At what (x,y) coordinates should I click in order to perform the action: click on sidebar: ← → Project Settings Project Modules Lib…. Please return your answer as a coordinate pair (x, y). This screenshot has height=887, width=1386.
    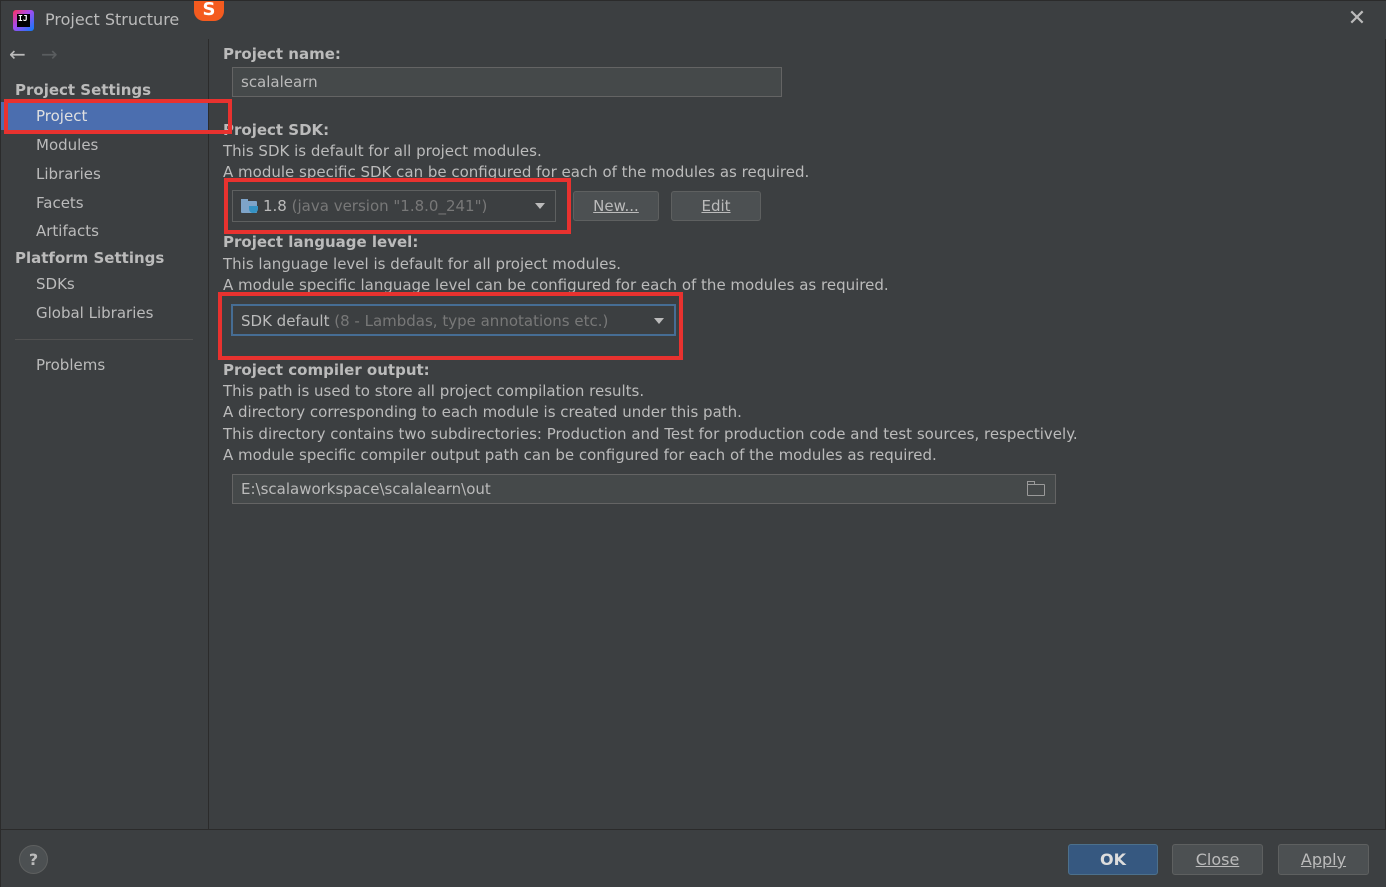
    Looking at the image, I should click on (105, 434).